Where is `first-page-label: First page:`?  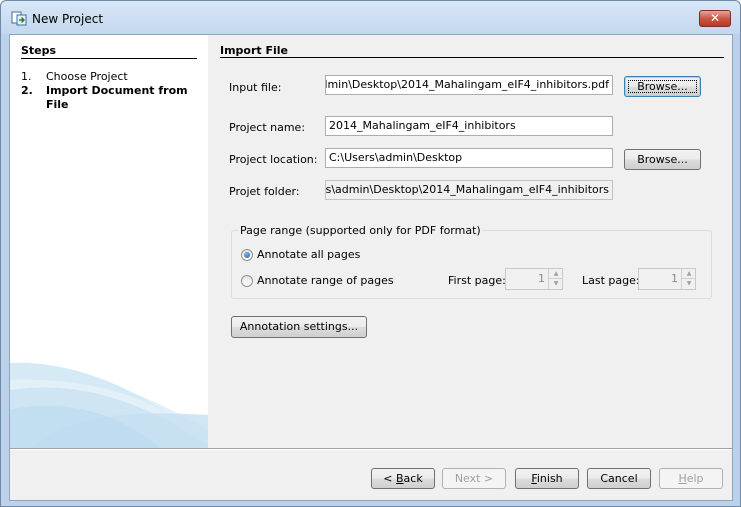
first-page-label: First page: is located at coordinates (477, 280).